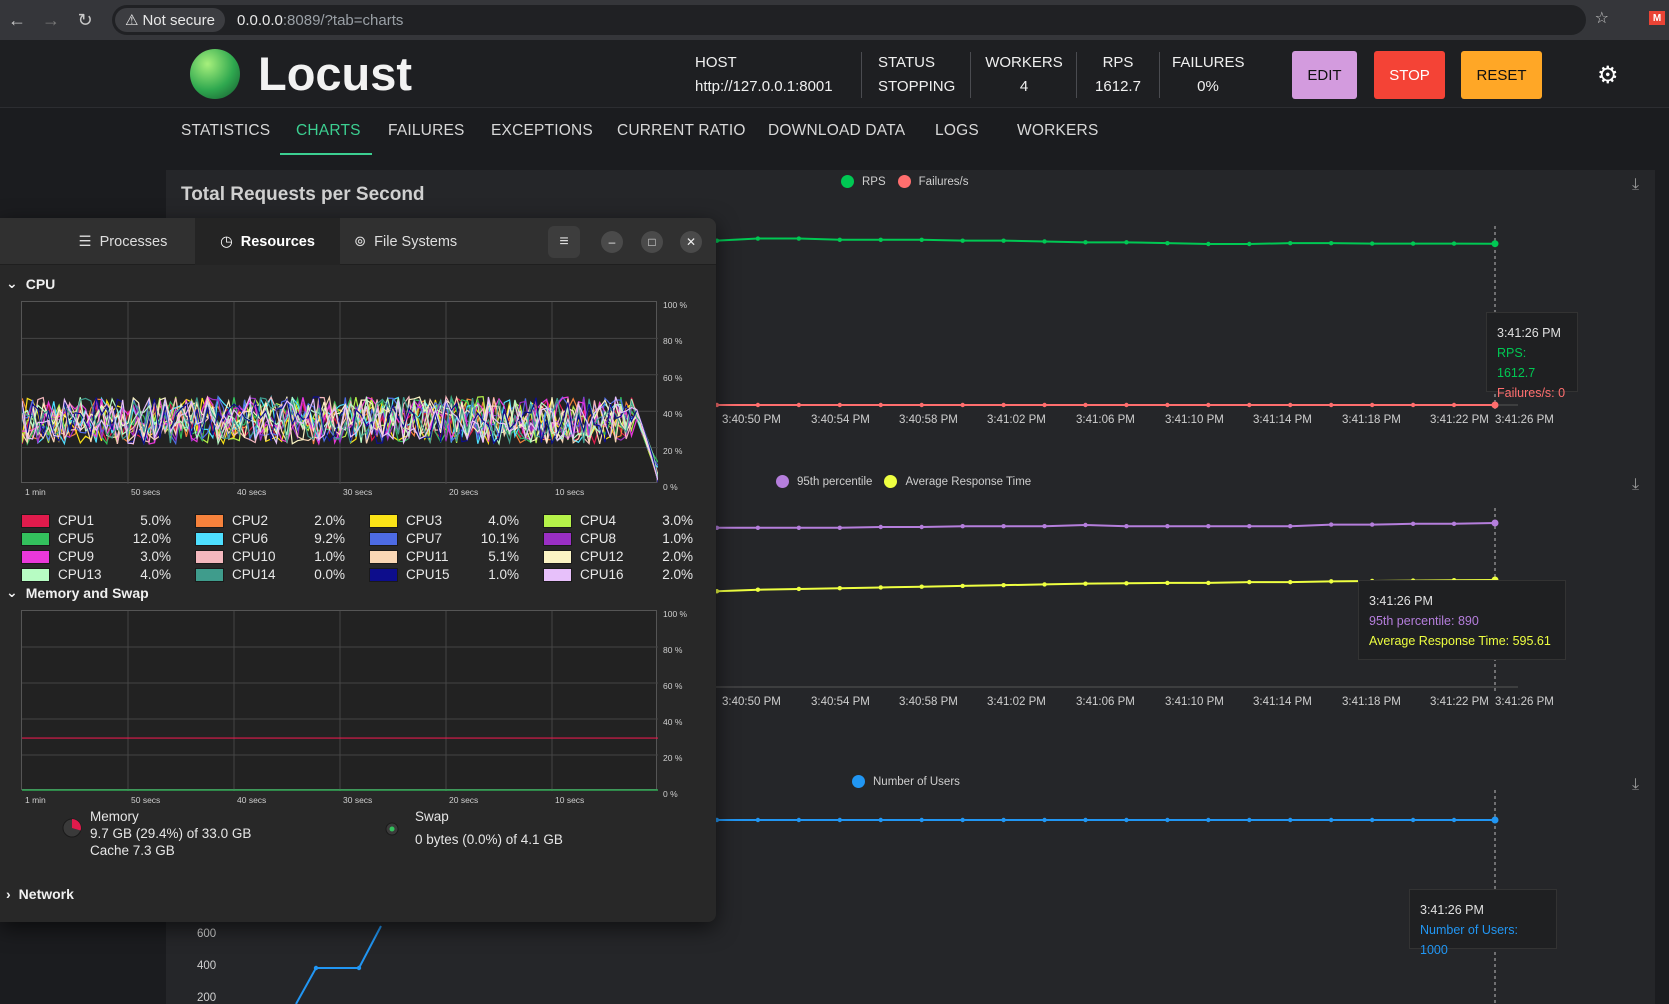  I want to click on x-tick: 3:41:26 PM, so click(1524, 702).